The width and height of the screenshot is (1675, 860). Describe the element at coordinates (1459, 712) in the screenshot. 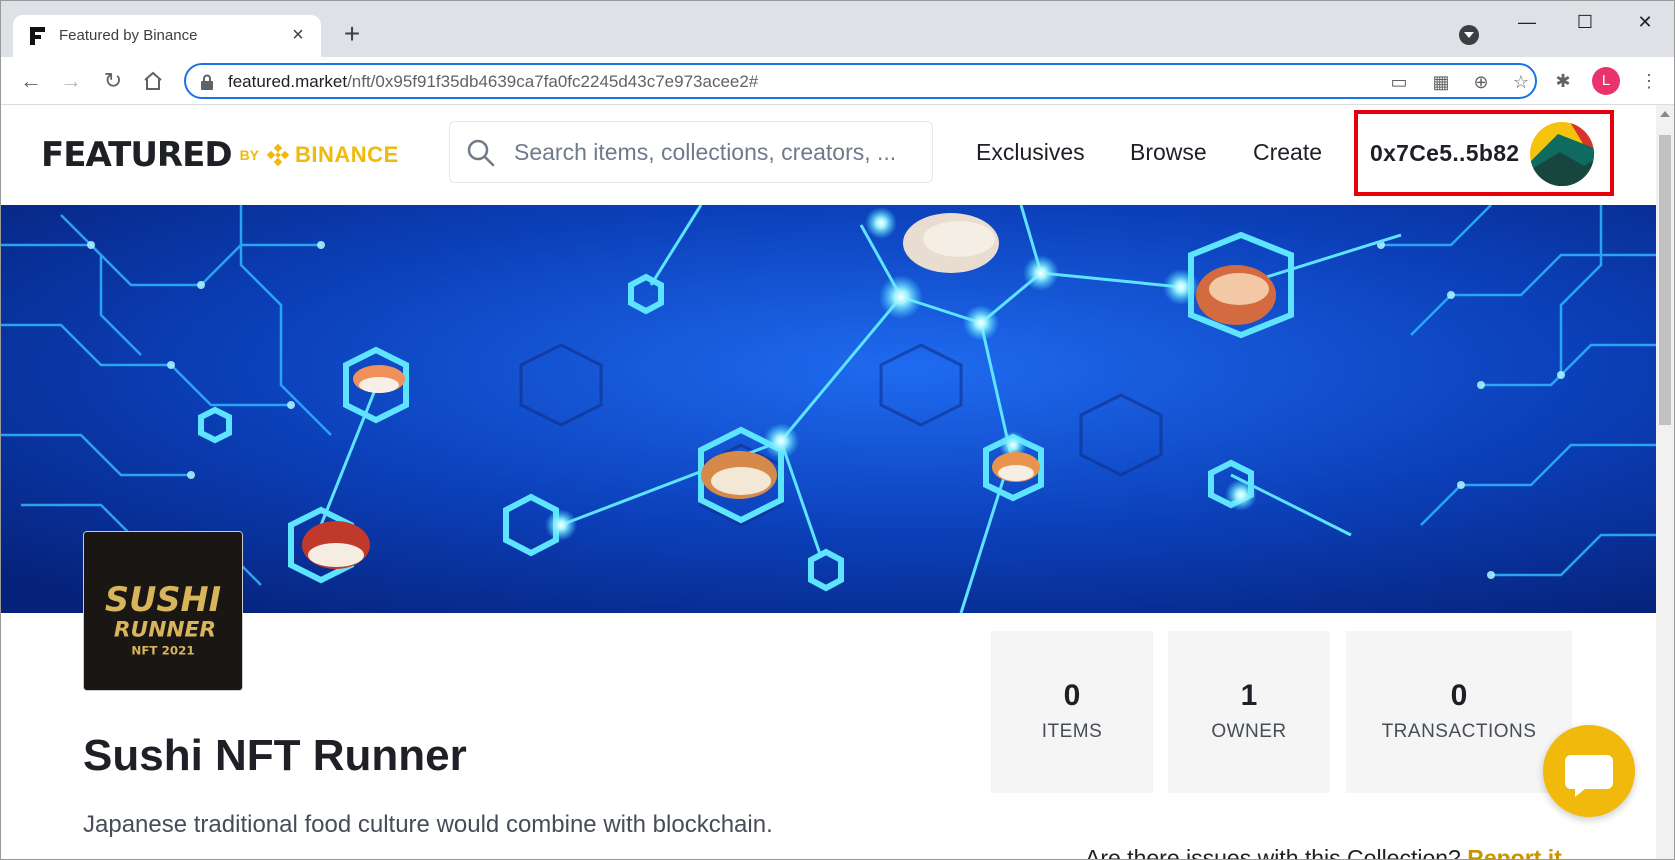

I see `stat-transactions: 0 TRANSACTIONS` at that location.